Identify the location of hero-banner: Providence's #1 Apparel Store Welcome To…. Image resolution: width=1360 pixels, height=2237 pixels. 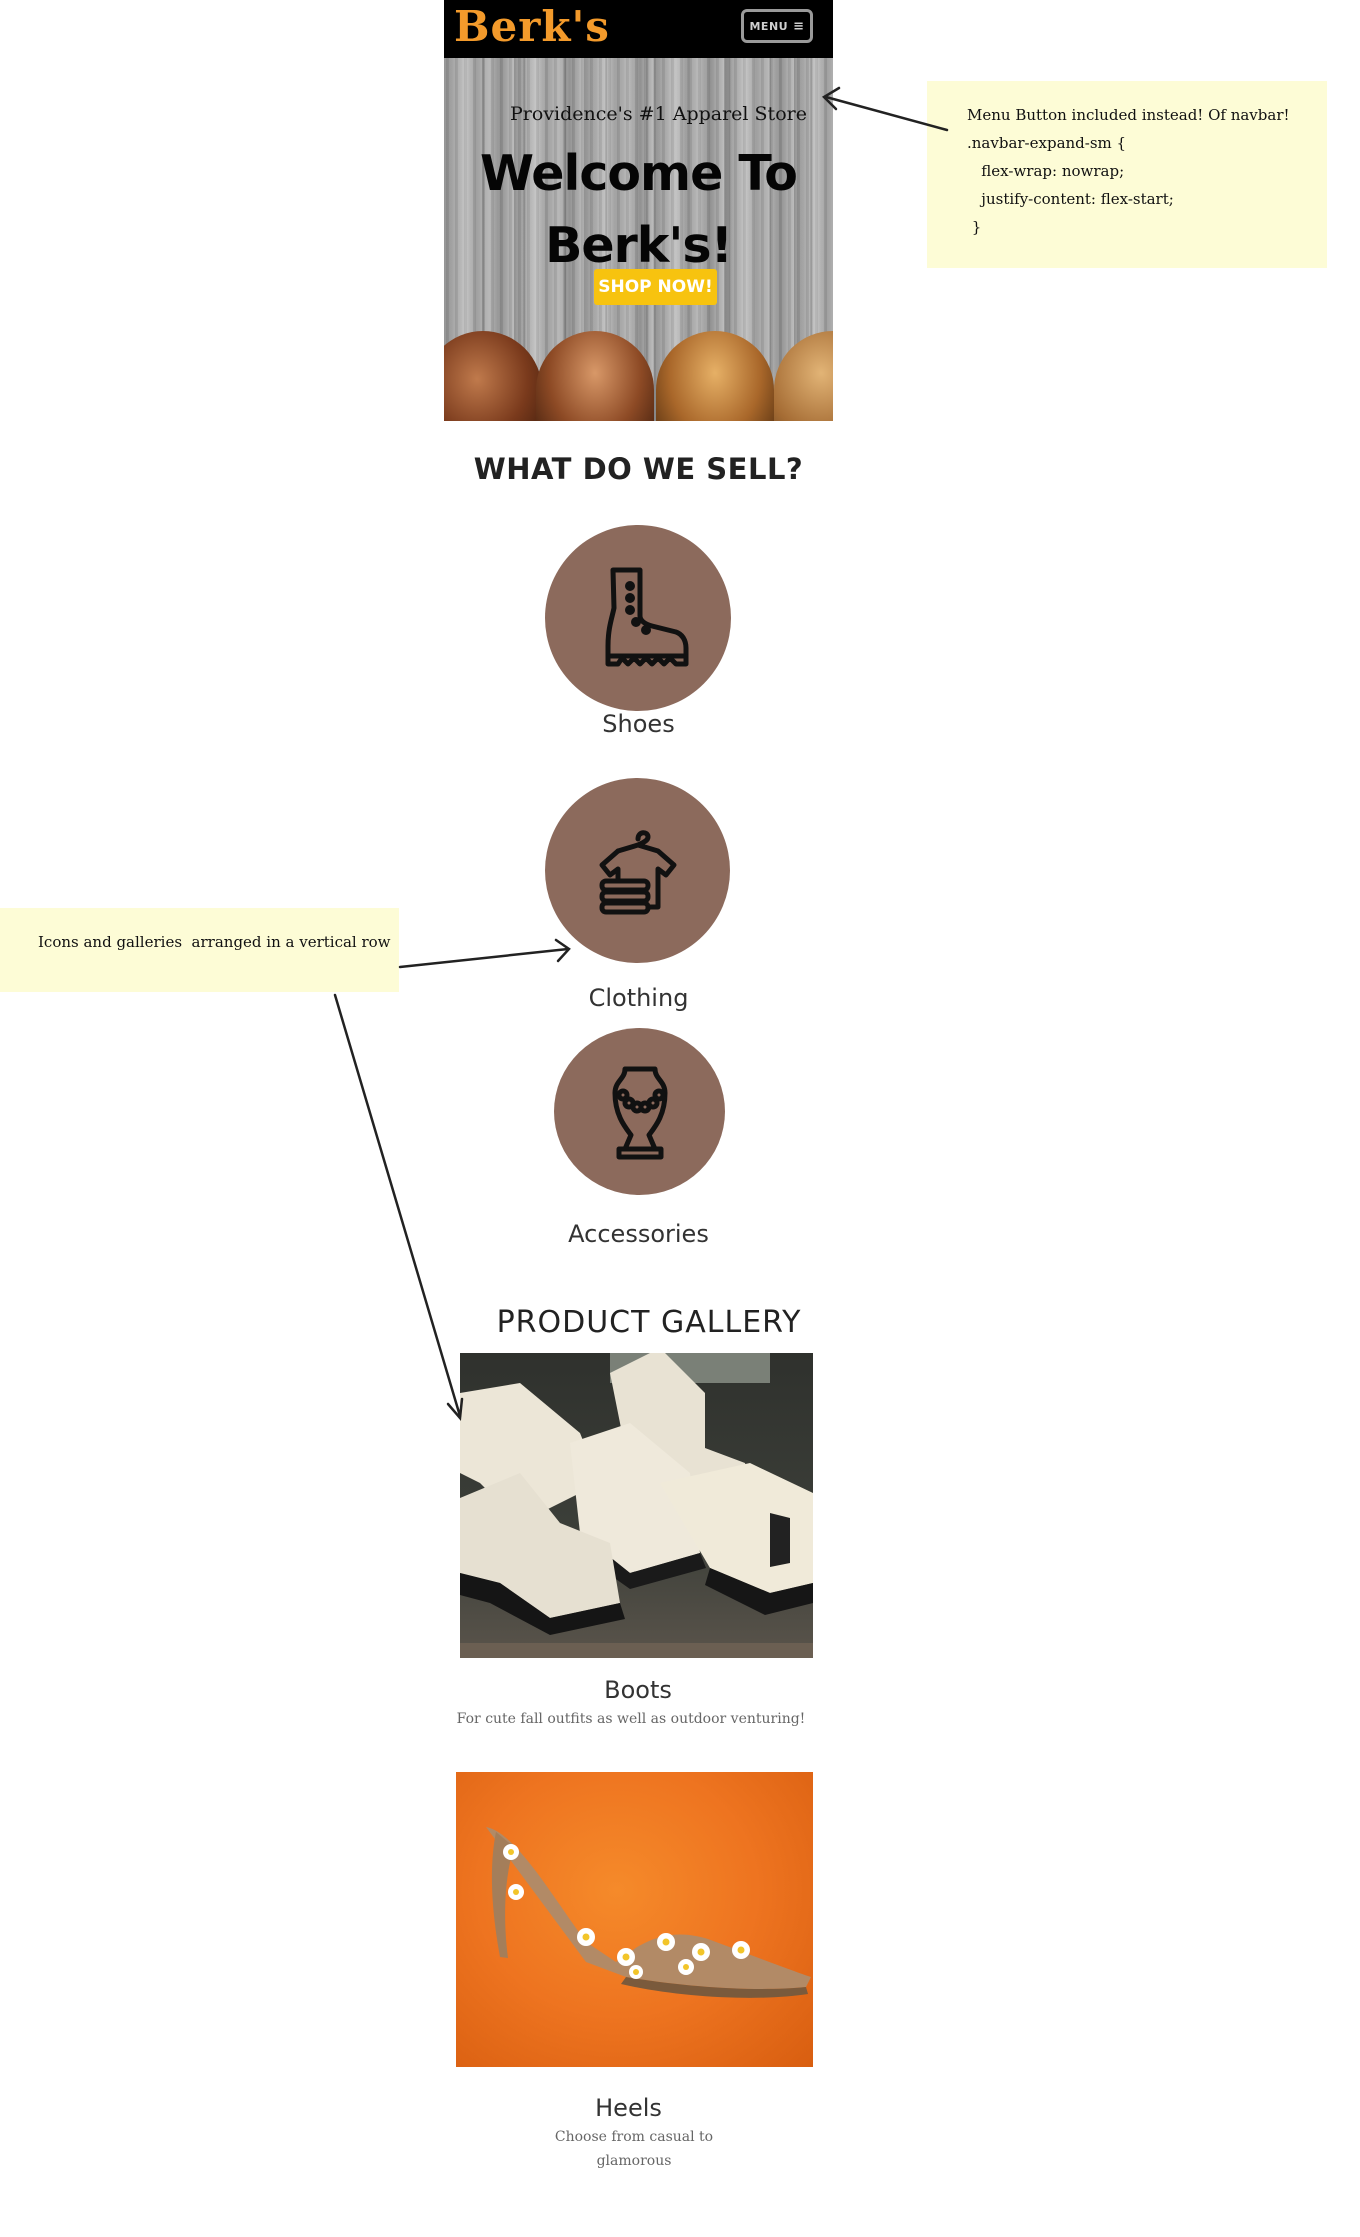
(638, 239).